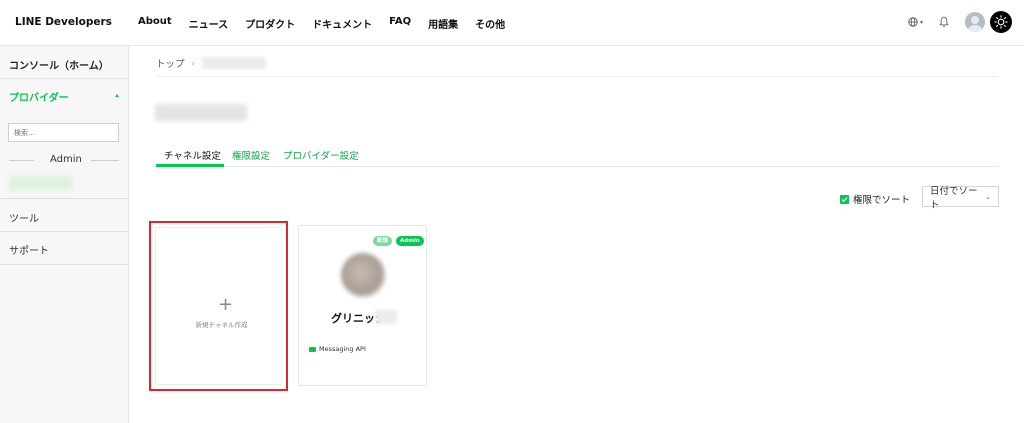 The image size is (1024, 423). I want to click on main-nav: About ニュース プロダクト ドキュメント FAQ 用語集 その他, so click(330, 23).